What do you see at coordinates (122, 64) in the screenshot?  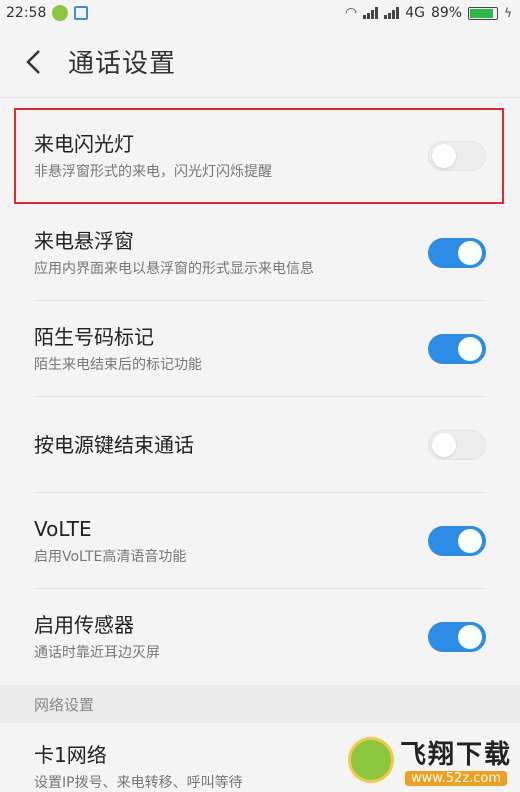 I see `page-title: 通话设置` at bounding box center [122, 64].